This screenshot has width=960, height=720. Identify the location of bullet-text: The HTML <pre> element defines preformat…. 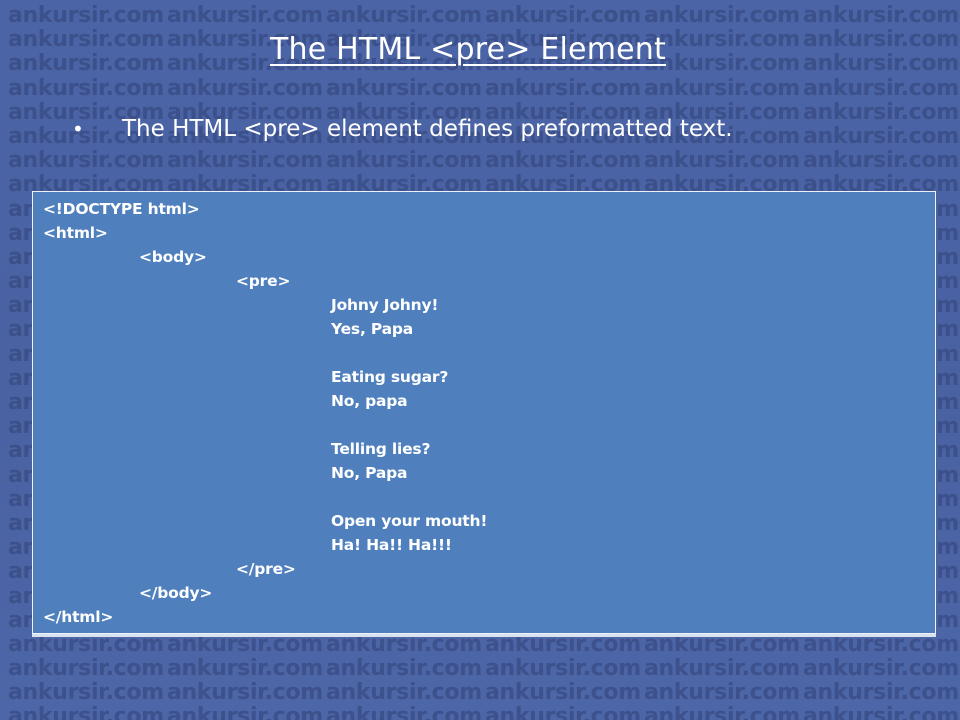
(427, 129).